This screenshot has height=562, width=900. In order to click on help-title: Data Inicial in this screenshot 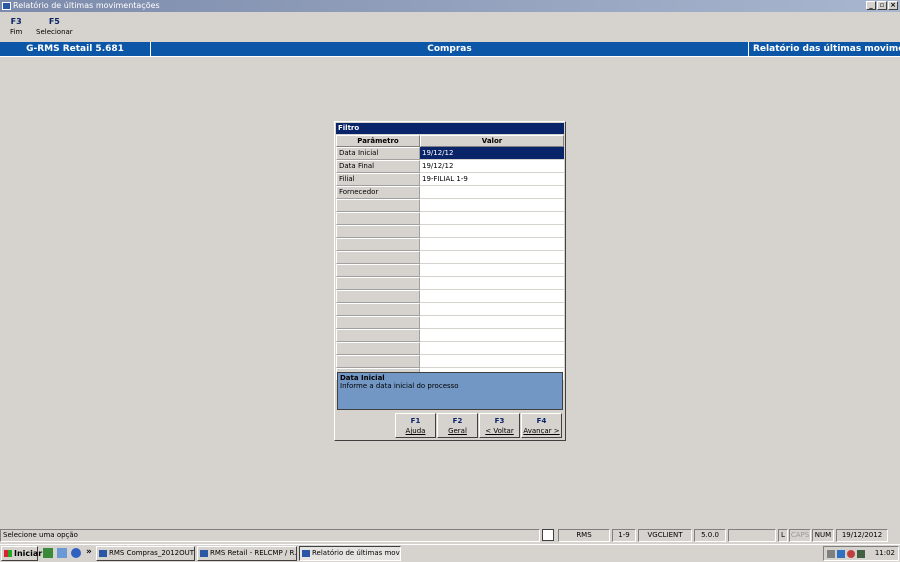, I will do `click(362, 378)`.